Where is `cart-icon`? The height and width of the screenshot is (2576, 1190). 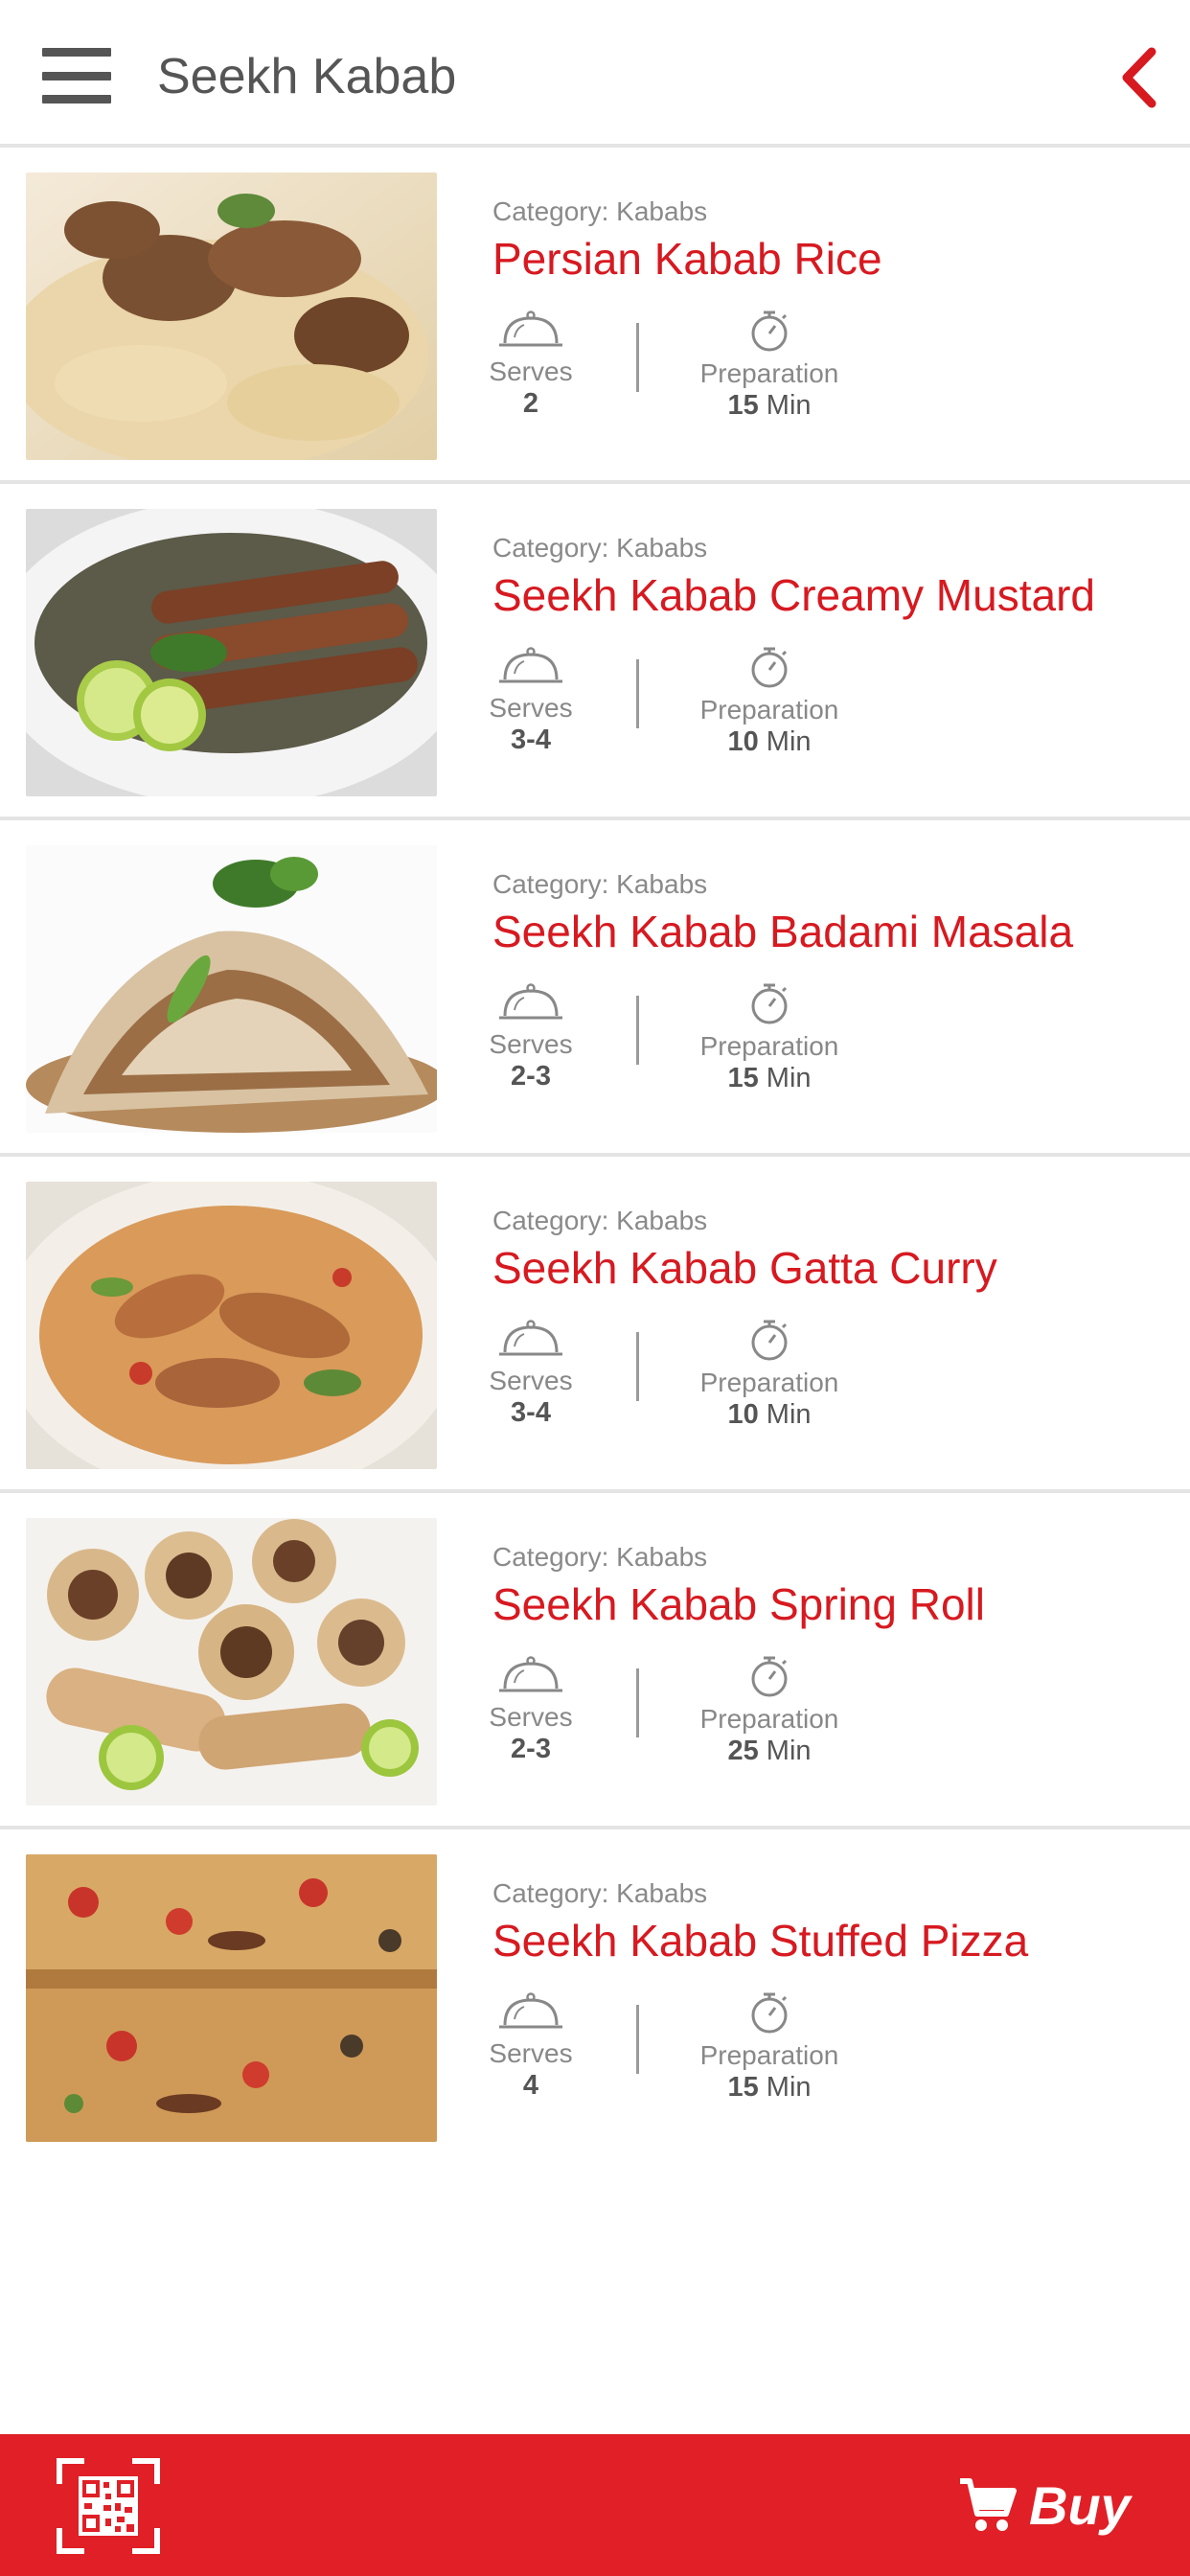 cart-icon is located at coordinates (988, 2504).